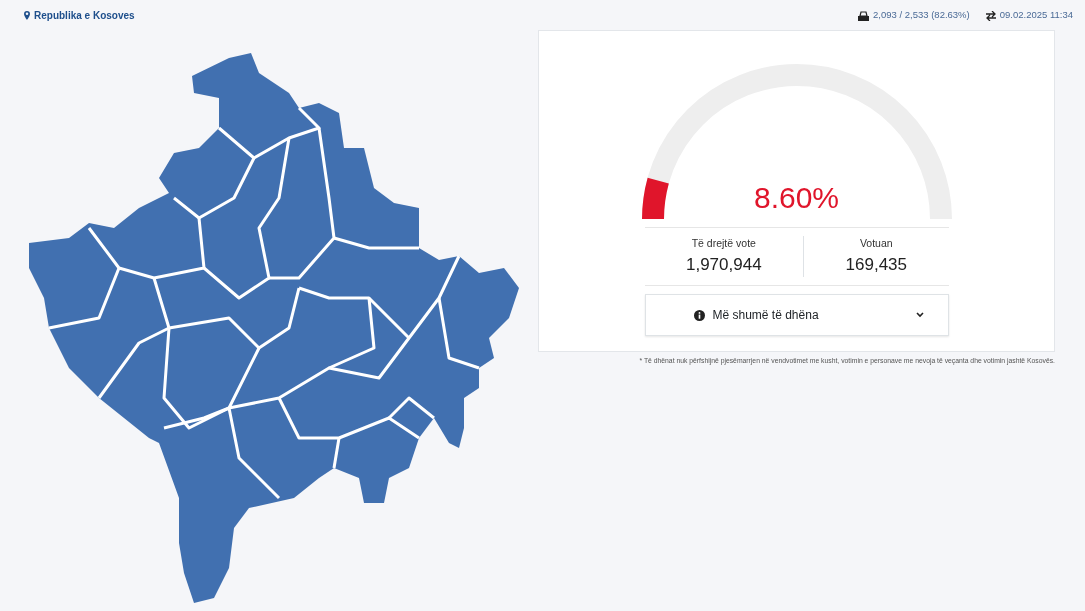 This screenshot has height=611, width=1085. I want to click on more-data-button: Më shumë të dhëna, so click(796, 315).